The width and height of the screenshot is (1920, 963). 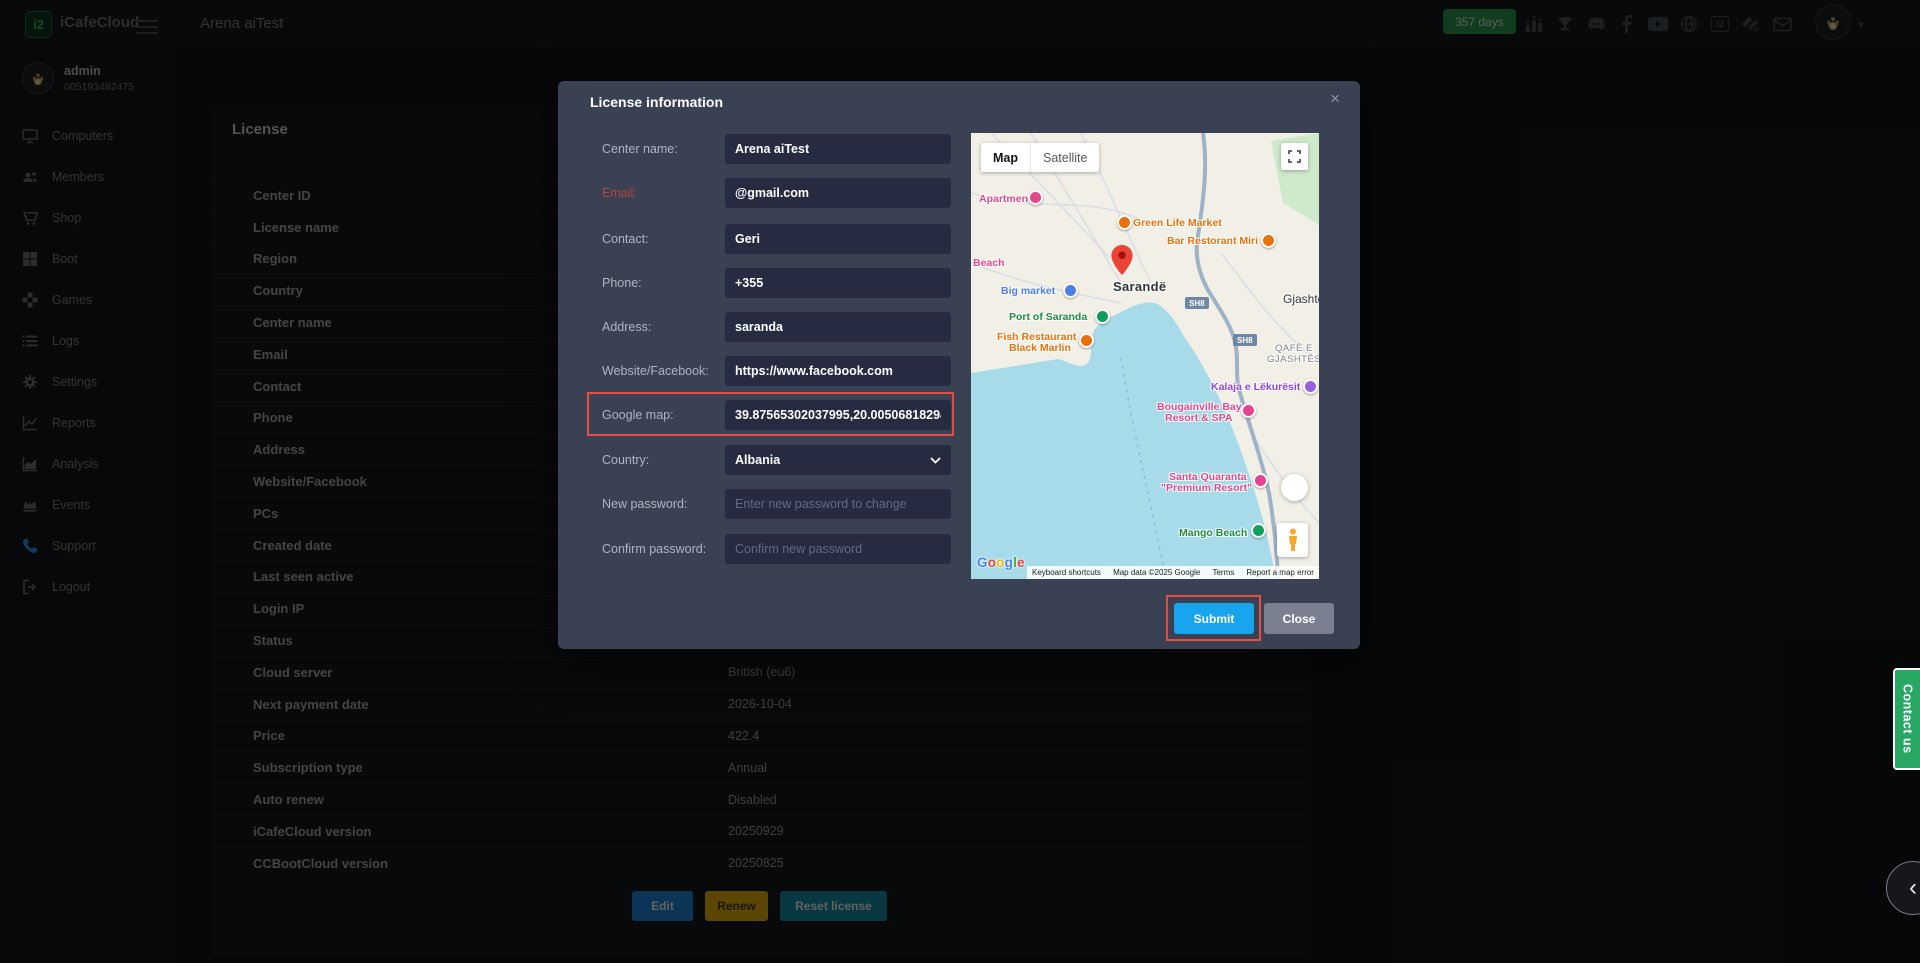 I want to click on map-label: Kalaja e Lëkurësit, so click(x=1256, y=387).